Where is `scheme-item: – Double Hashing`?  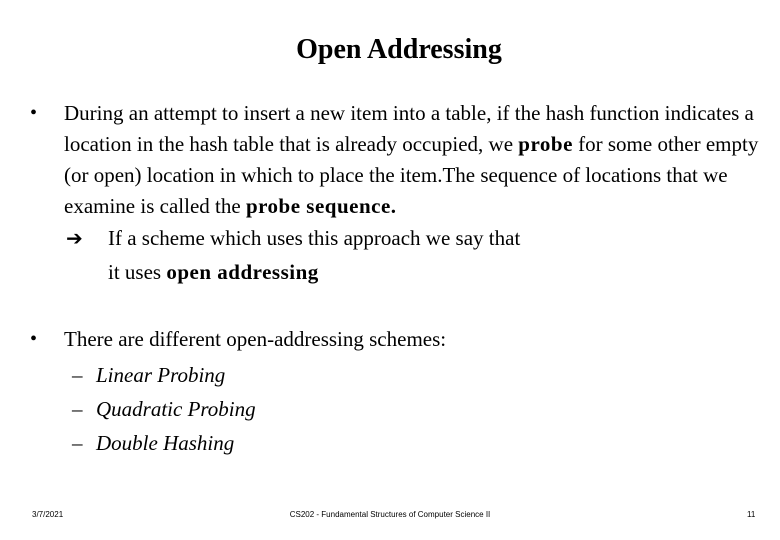
scheme-item: – Double Hashing is located at coordinates (153, 443).